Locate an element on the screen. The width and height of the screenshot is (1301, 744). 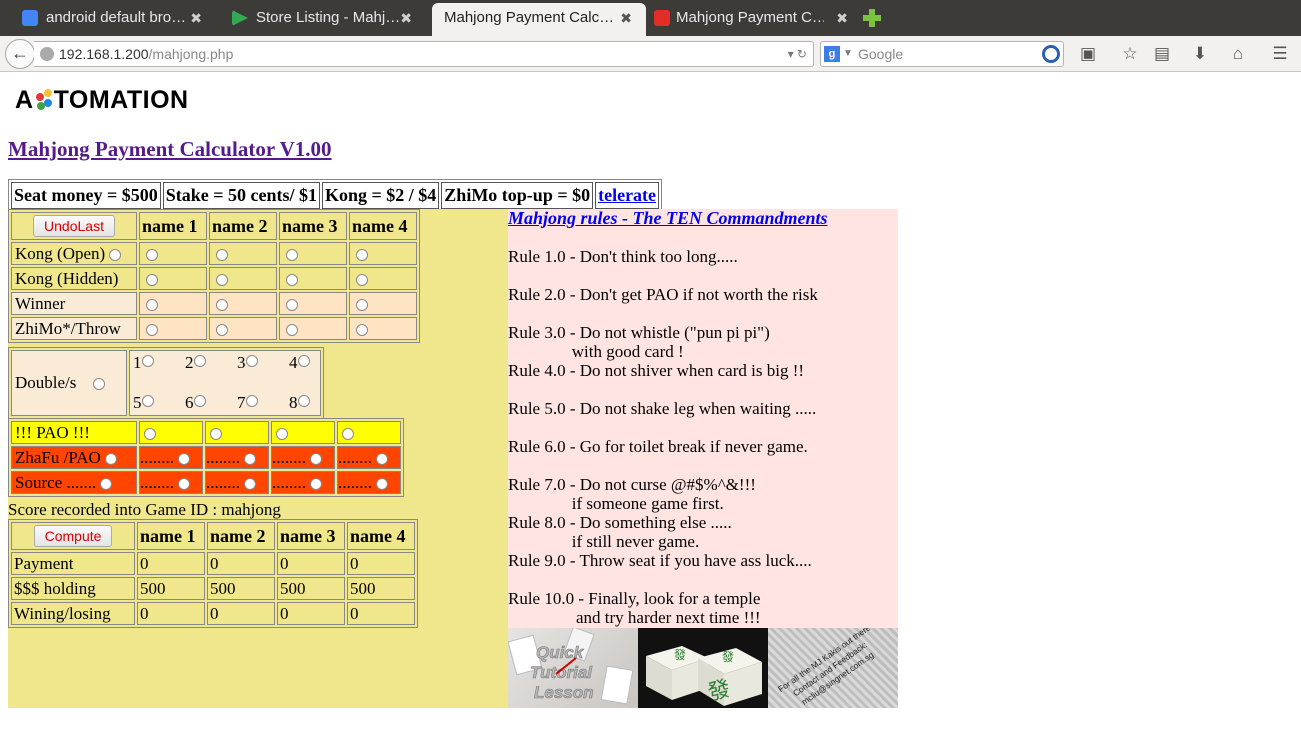
mahjong-tile-image: 發 發 發 is located at coordinates (703, 668).